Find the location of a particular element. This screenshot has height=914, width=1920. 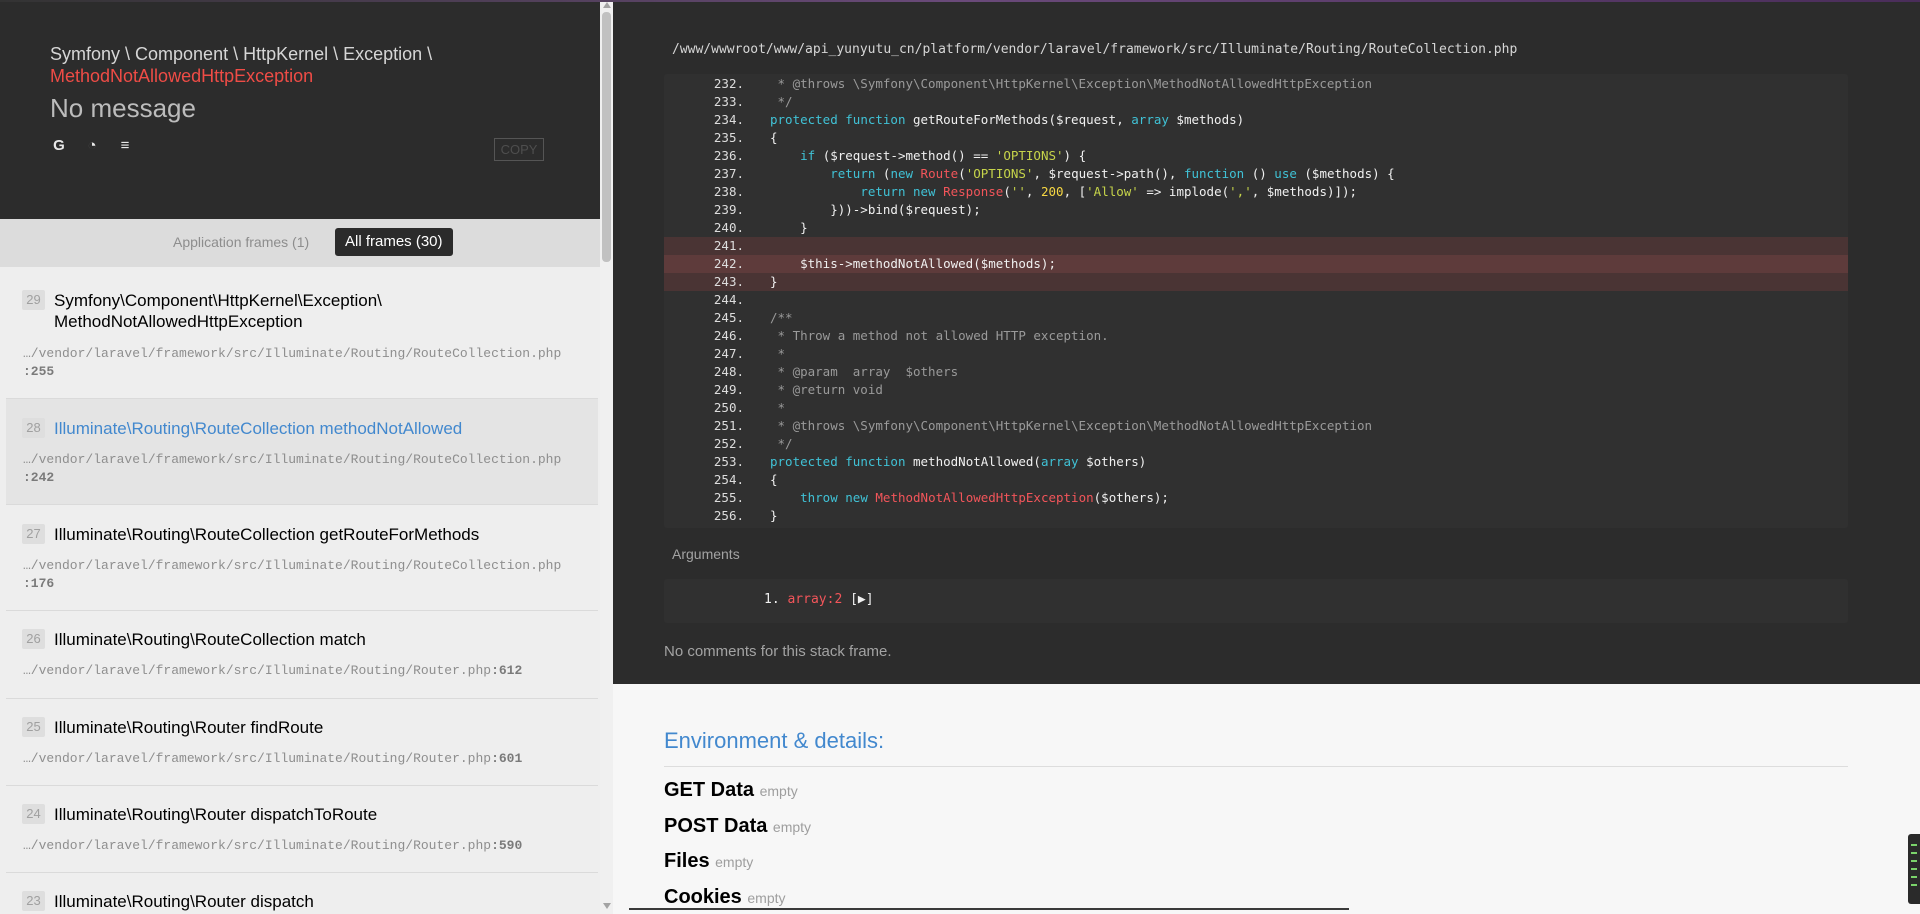

frame-file-line: :176 is located at coordinates (39, 583).